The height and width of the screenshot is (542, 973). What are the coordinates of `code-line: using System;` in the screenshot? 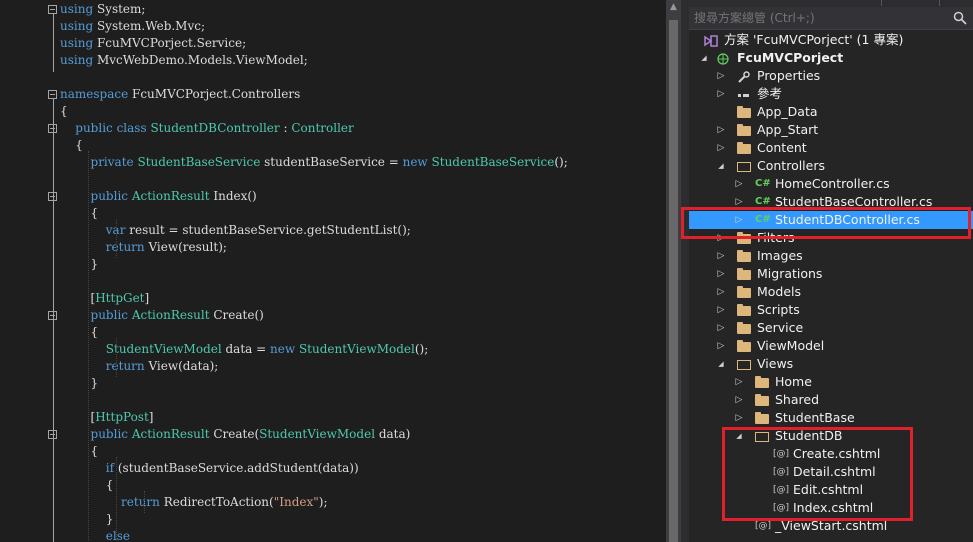 It's located at (102, 9).